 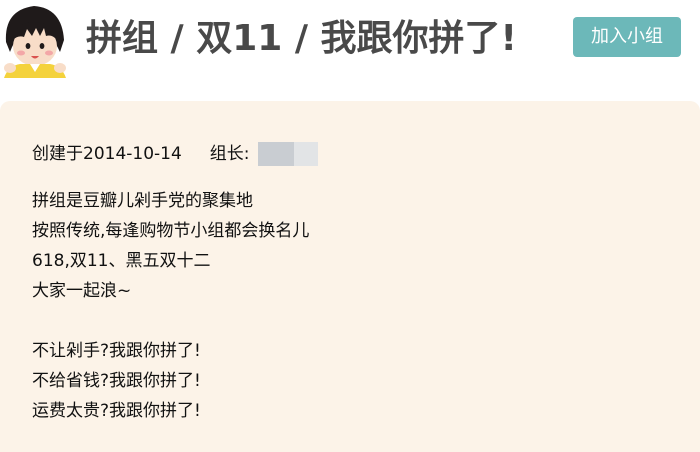 What do you see at coordinates (142, 201) in the screenshot?
I see `intro-line: 拼组是豆瓣儿剁手党的聚集地` at bounding box center [142, 201].